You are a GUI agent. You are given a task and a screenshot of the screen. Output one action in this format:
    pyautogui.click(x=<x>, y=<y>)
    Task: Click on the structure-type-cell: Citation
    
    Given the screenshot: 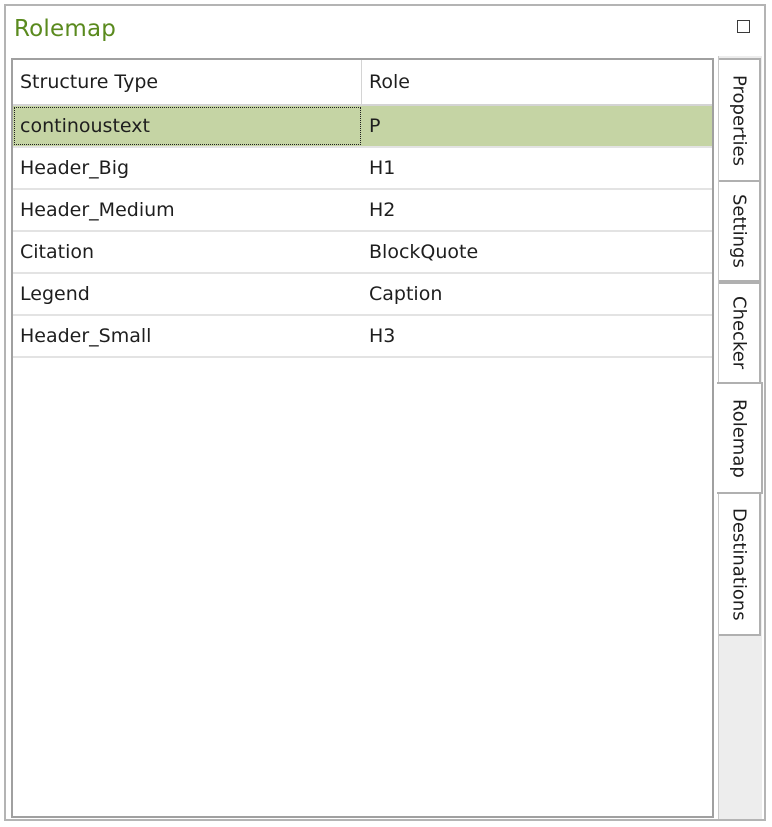 What is the action you would take?
    pyautogui.click(x=187, y=252)
    